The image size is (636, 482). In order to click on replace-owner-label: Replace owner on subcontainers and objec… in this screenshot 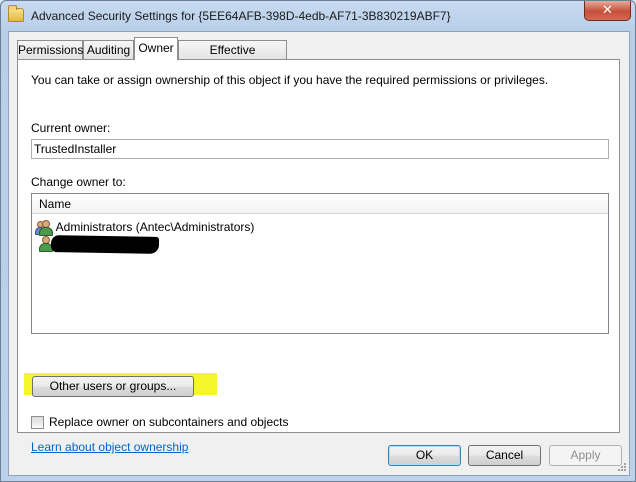, I will do `click(168, 422)`.